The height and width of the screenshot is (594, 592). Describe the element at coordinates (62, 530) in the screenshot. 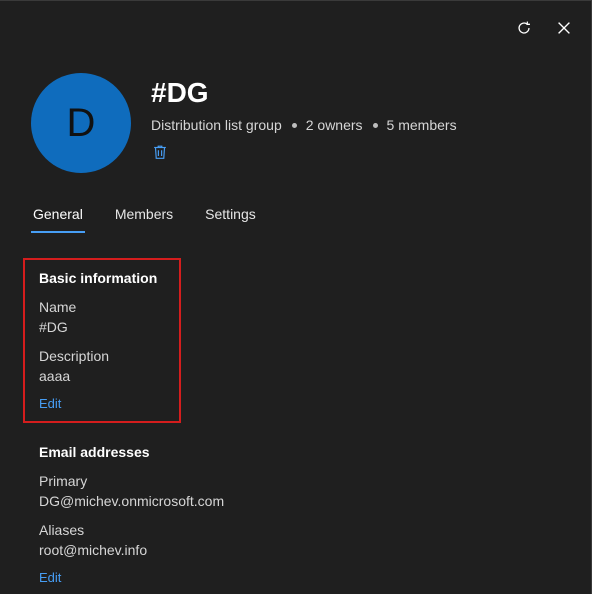

I see `aliases-label: Aliases` at that location.